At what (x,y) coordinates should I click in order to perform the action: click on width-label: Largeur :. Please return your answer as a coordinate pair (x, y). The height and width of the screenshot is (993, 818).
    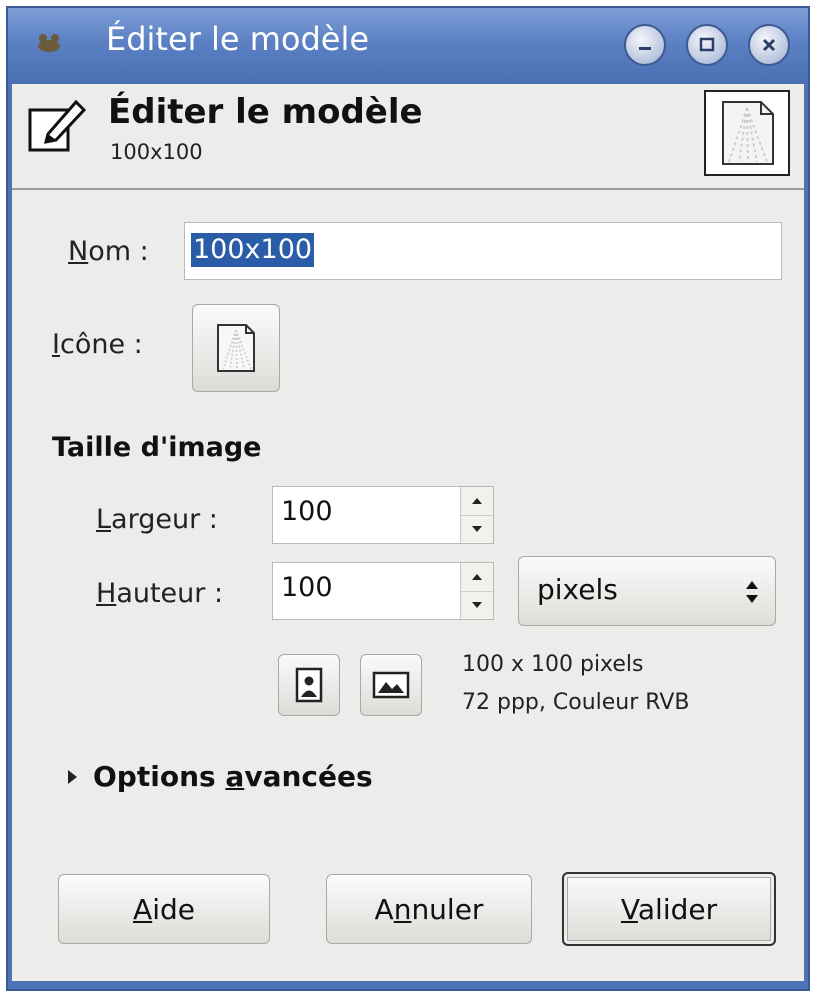
    Looking at the image, I should click on (157, 519).